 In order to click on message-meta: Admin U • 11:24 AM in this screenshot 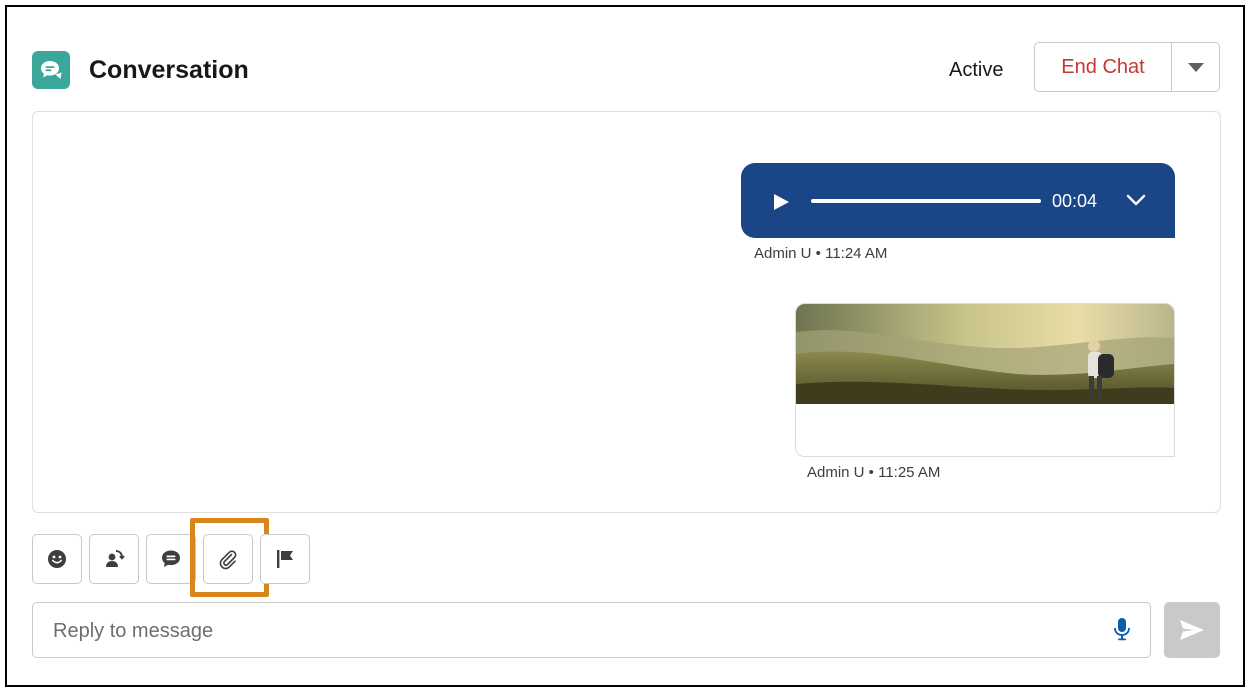, I will do `click(821, 253)`.